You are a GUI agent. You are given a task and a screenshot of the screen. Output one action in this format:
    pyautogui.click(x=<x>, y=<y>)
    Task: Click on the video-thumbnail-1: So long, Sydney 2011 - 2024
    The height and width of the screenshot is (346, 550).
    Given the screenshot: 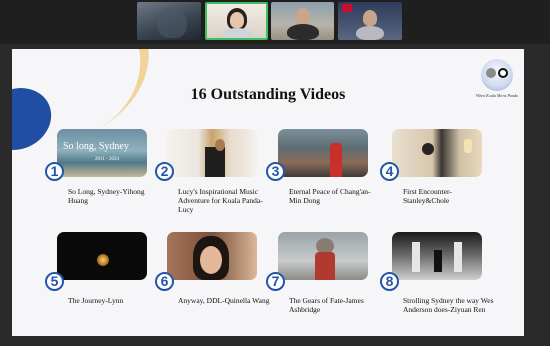 What is the action you would take?
    pyautogui.click(x=102, y=153)
    